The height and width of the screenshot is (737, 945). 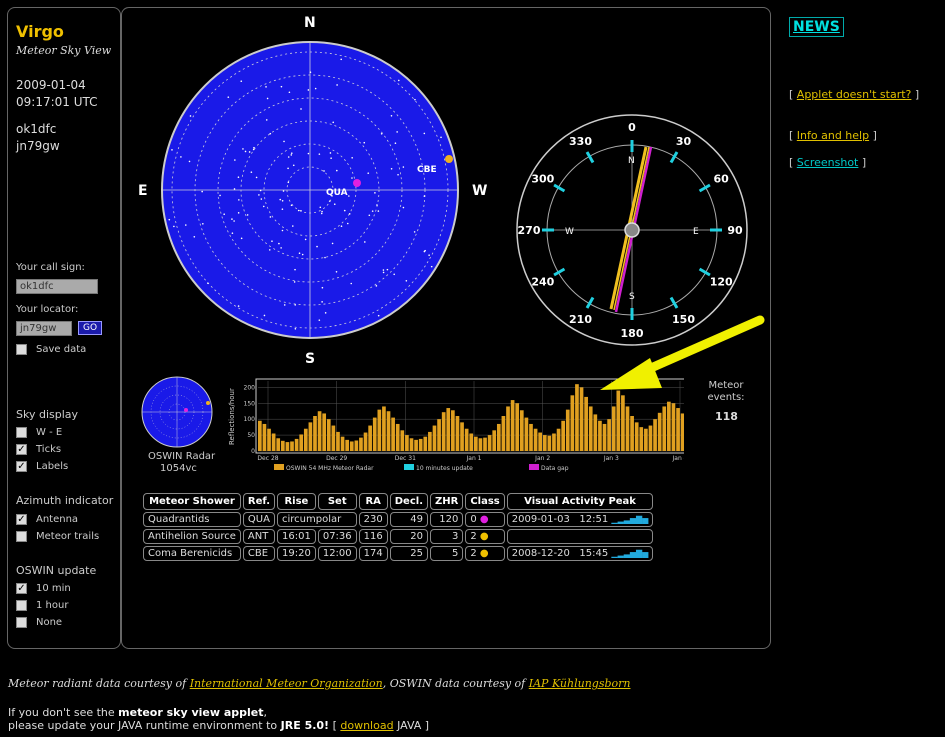 What do you see at coordinates (373, 501) in the screenshot?
I see `col-ra: RA` at bounding box center [373, 501].